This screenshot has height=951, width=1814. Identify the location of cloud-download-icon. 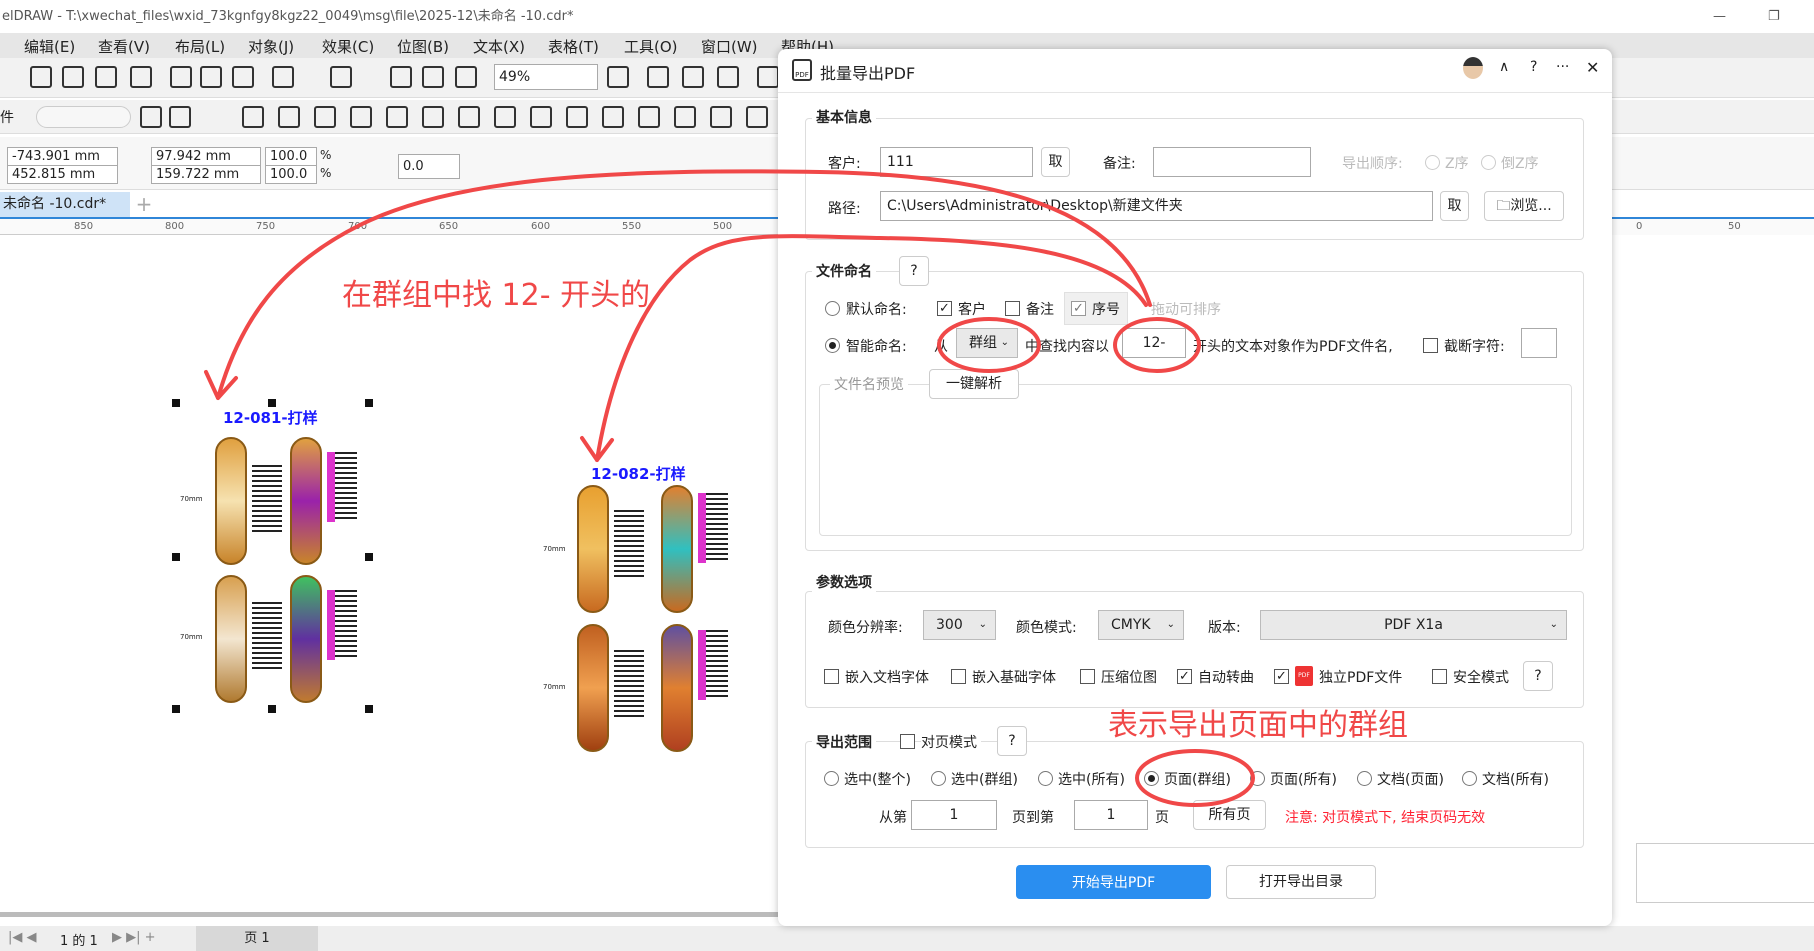
(73, 77).